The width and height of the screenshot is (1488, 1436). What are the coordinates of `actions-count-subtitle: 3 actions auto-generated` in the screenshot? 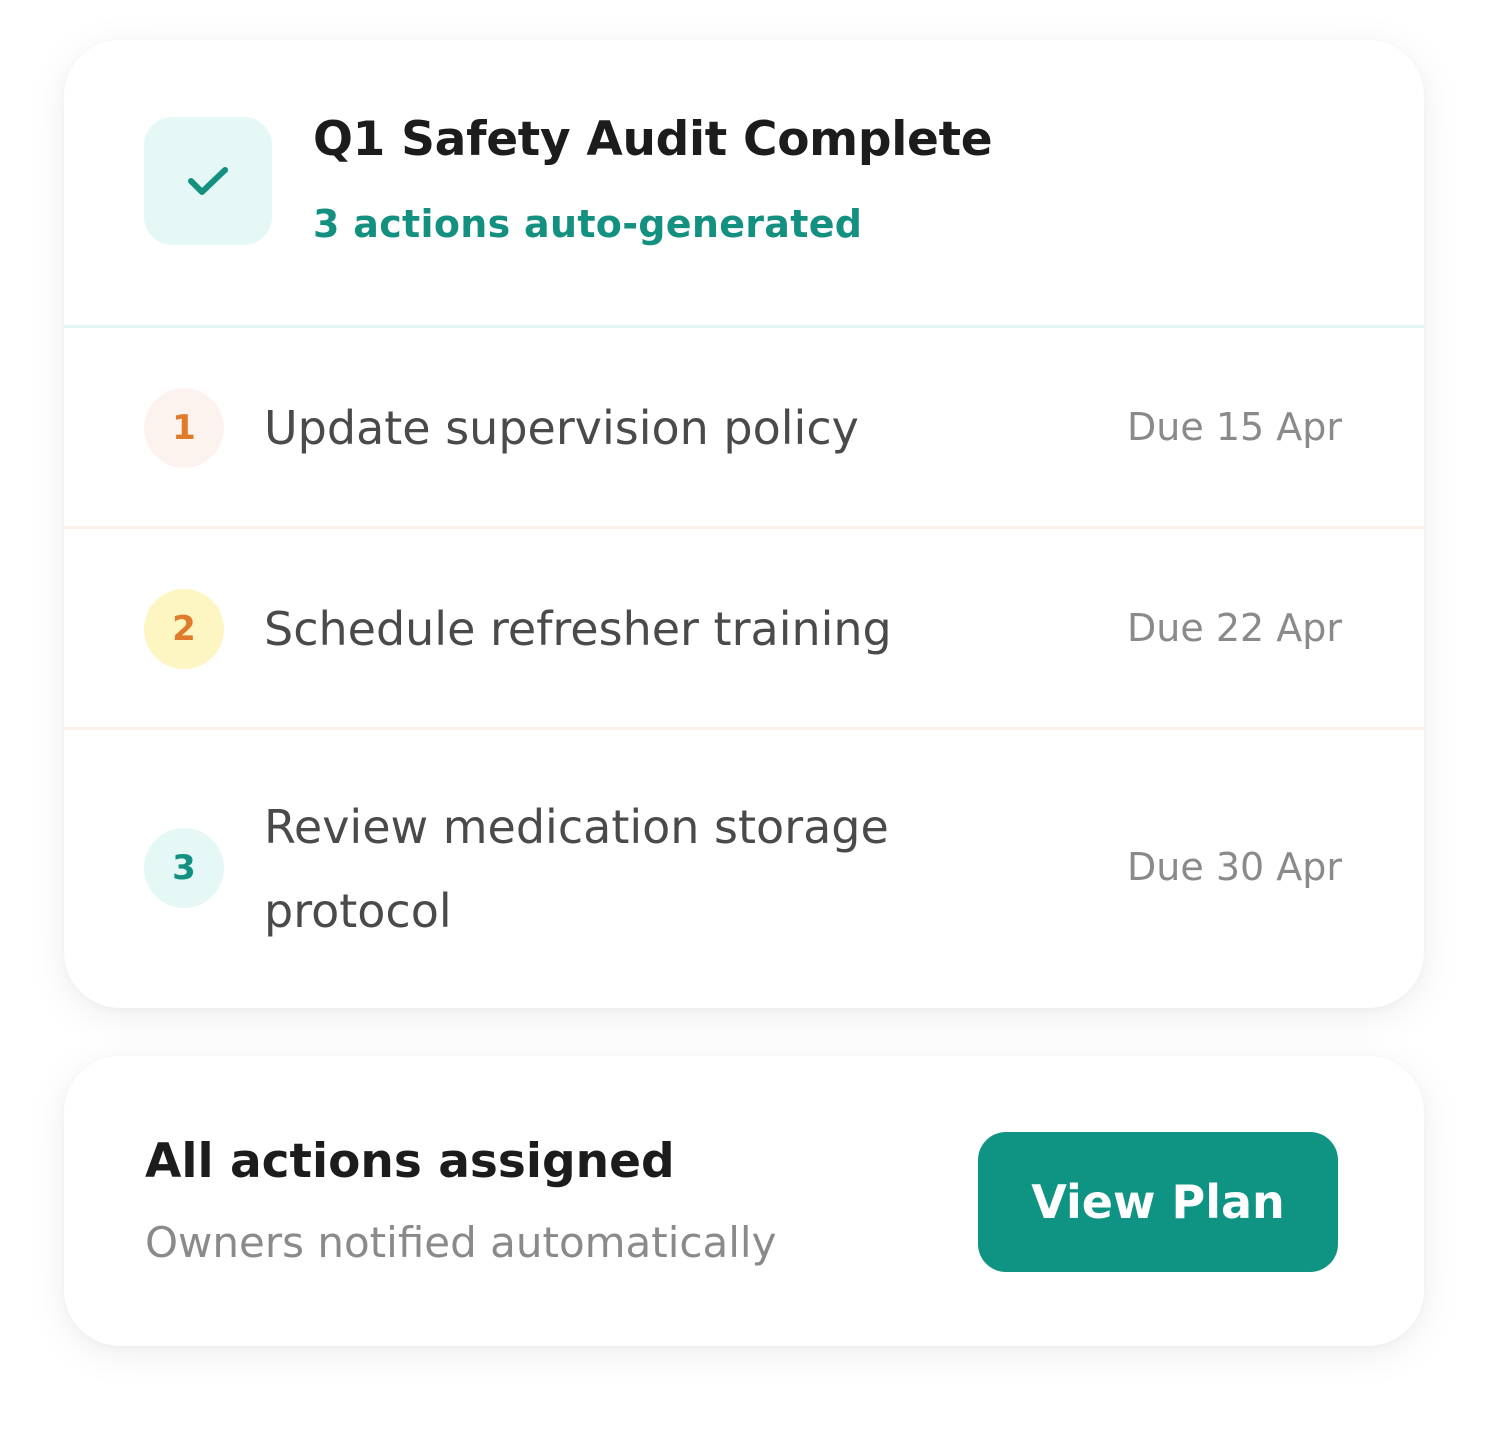 It's located at (588, 224).